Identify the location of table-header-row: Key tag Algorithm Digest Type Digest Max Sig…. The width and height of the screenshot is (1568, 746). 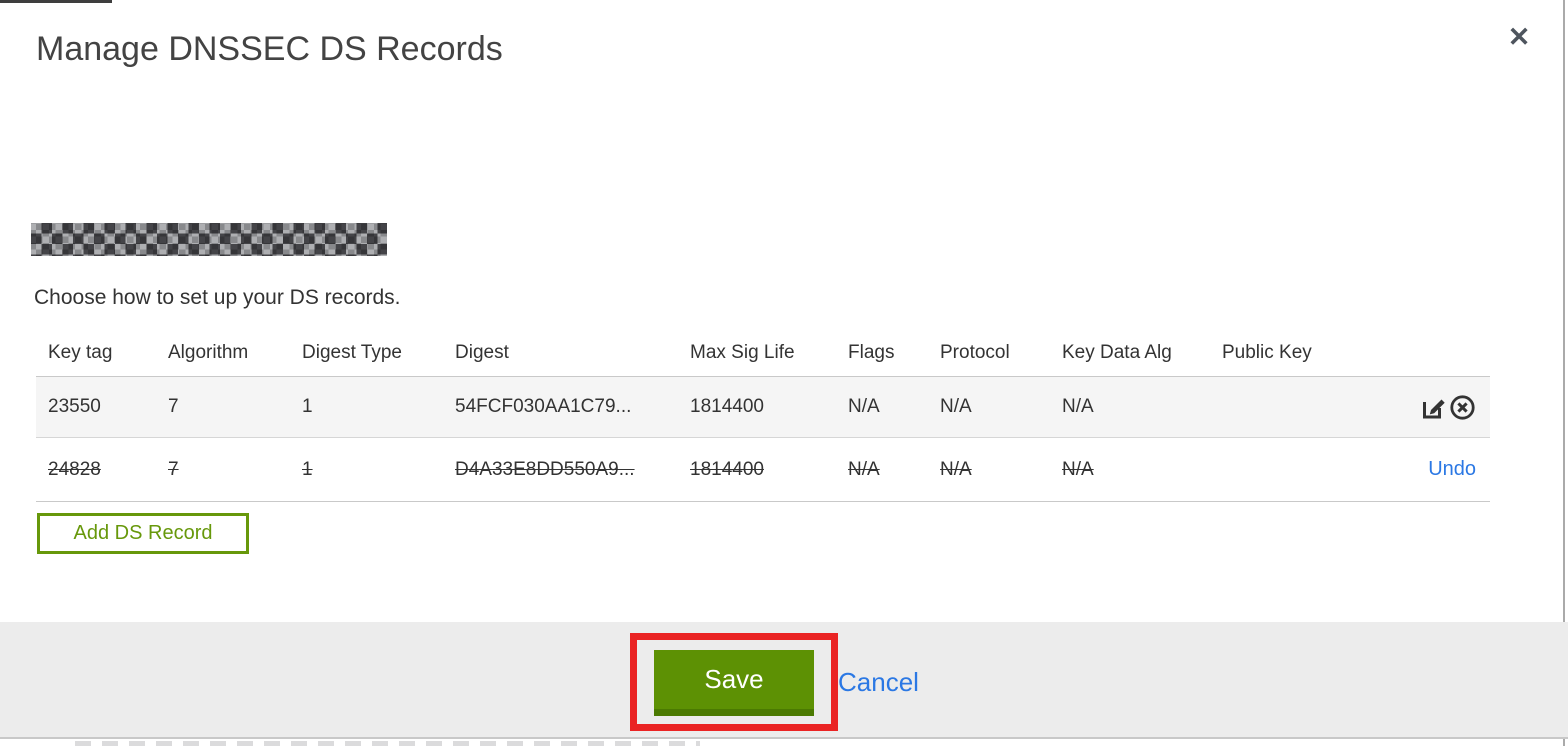
(763, 353).